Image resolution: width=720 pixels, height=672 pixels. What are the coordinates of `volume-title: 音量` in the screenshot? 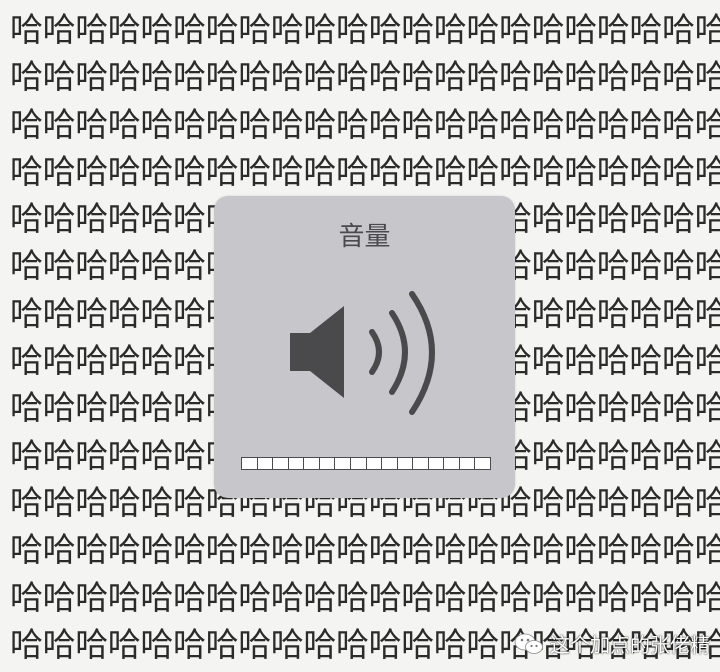 It's located at (364, 237).